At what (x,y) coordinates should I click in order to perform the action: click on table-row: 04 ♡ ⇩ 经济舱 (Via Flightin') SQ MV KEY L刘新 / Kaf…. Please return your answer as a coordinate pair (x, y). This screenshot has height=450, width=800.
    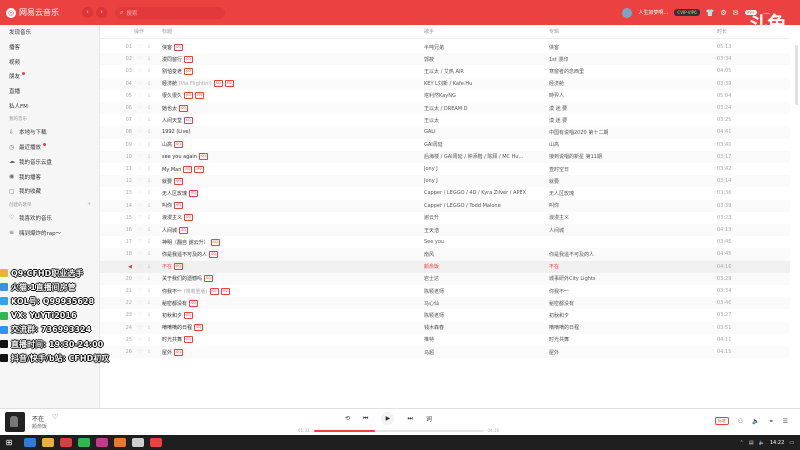
    Looking at the image, I should click on (445, 83).